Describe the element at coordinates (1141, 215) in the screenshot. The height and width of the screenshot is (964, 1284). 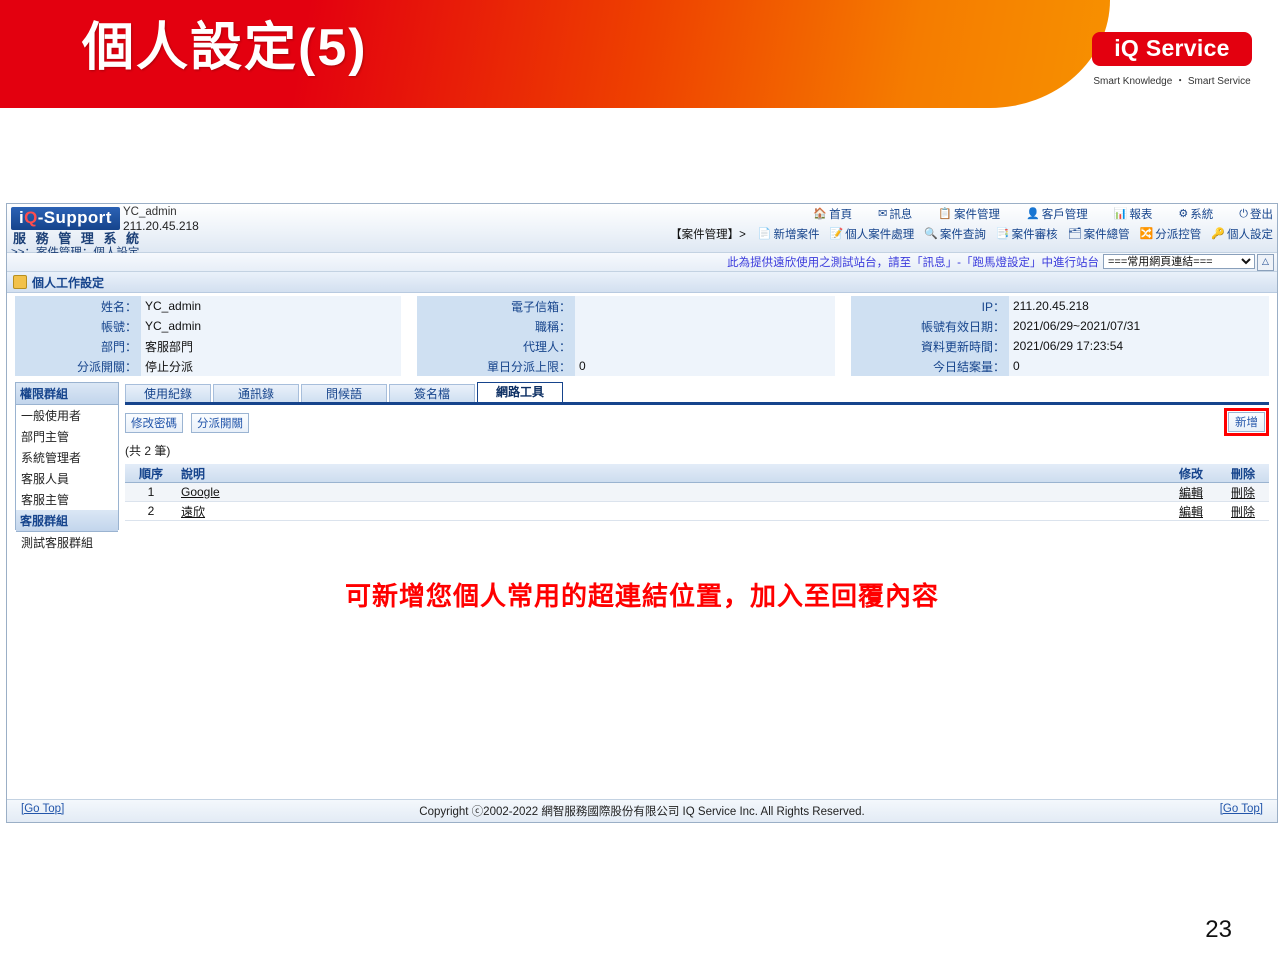
I see `nav-label: 報表` at that location.